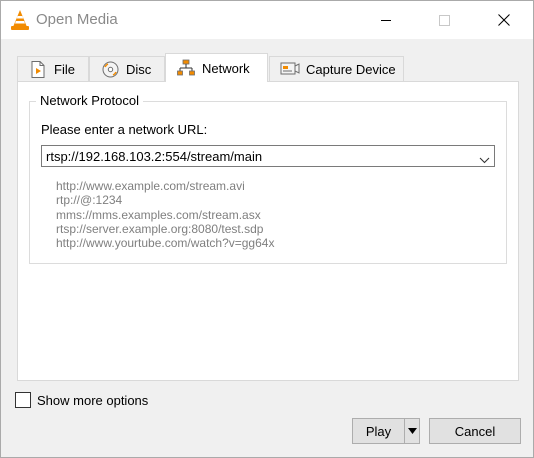 This screenshot has width=534, height=458. I want to click on cancel-button-label: Cancel, so click(475, 431).